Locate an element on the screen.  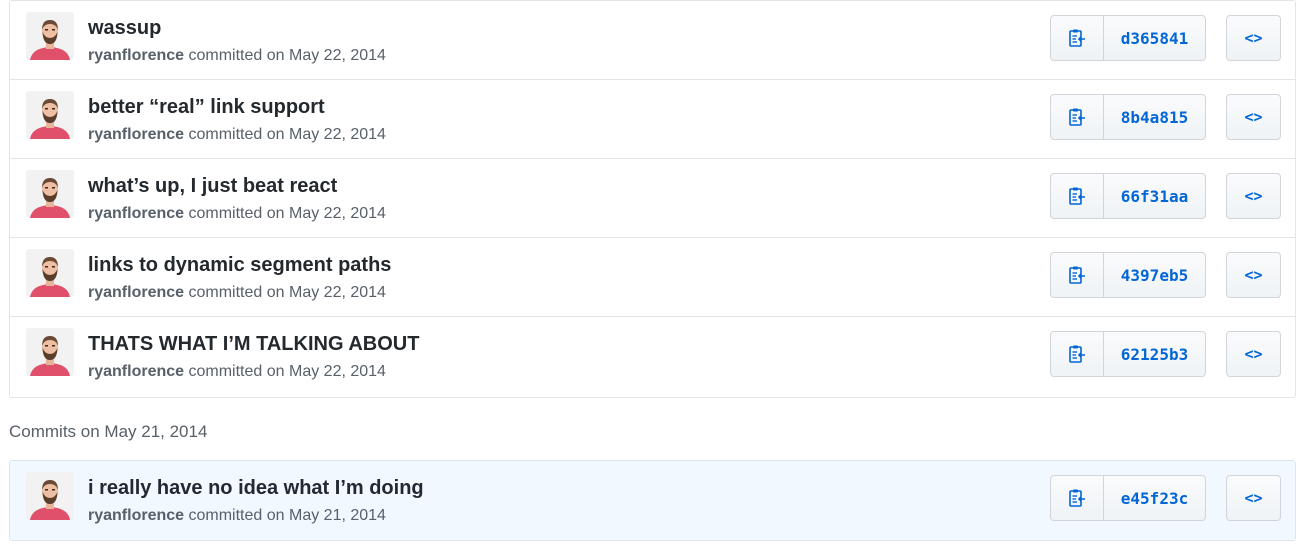
commit-sha-link: e45f23c is located at coordinates (1154, 498).